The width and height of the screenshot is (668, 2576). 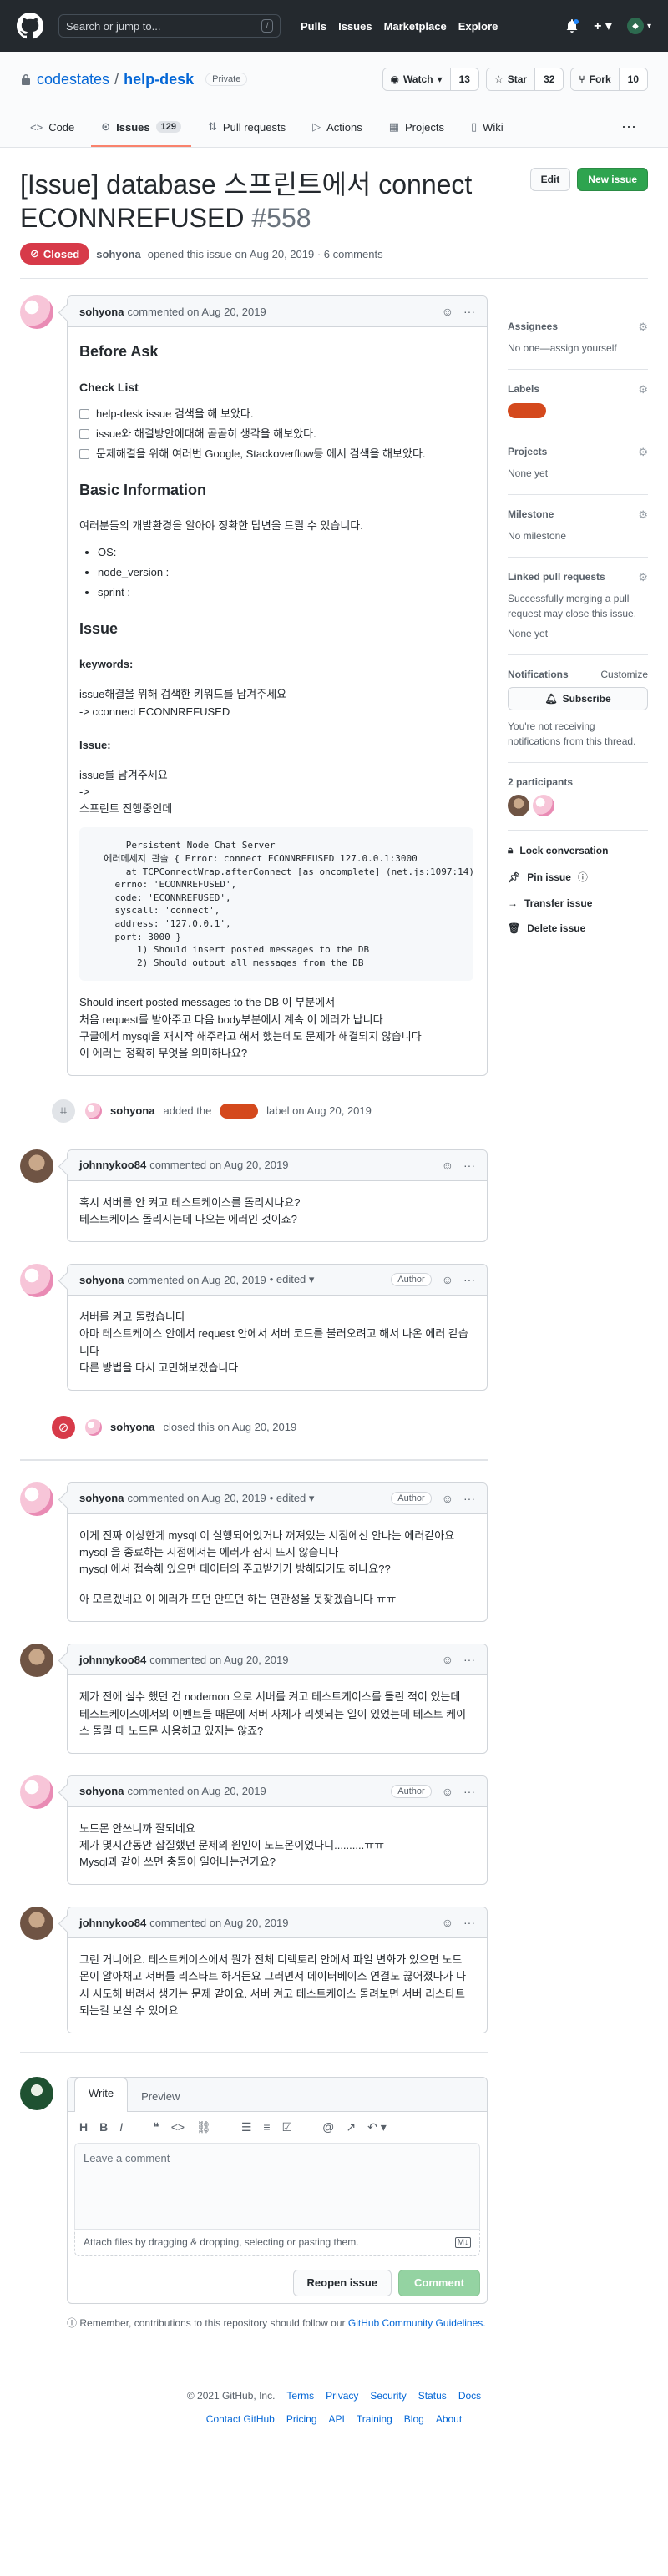 I want to click on delete-issue-button: 🗑︎ Delete issue, so click(x=578, y=928).